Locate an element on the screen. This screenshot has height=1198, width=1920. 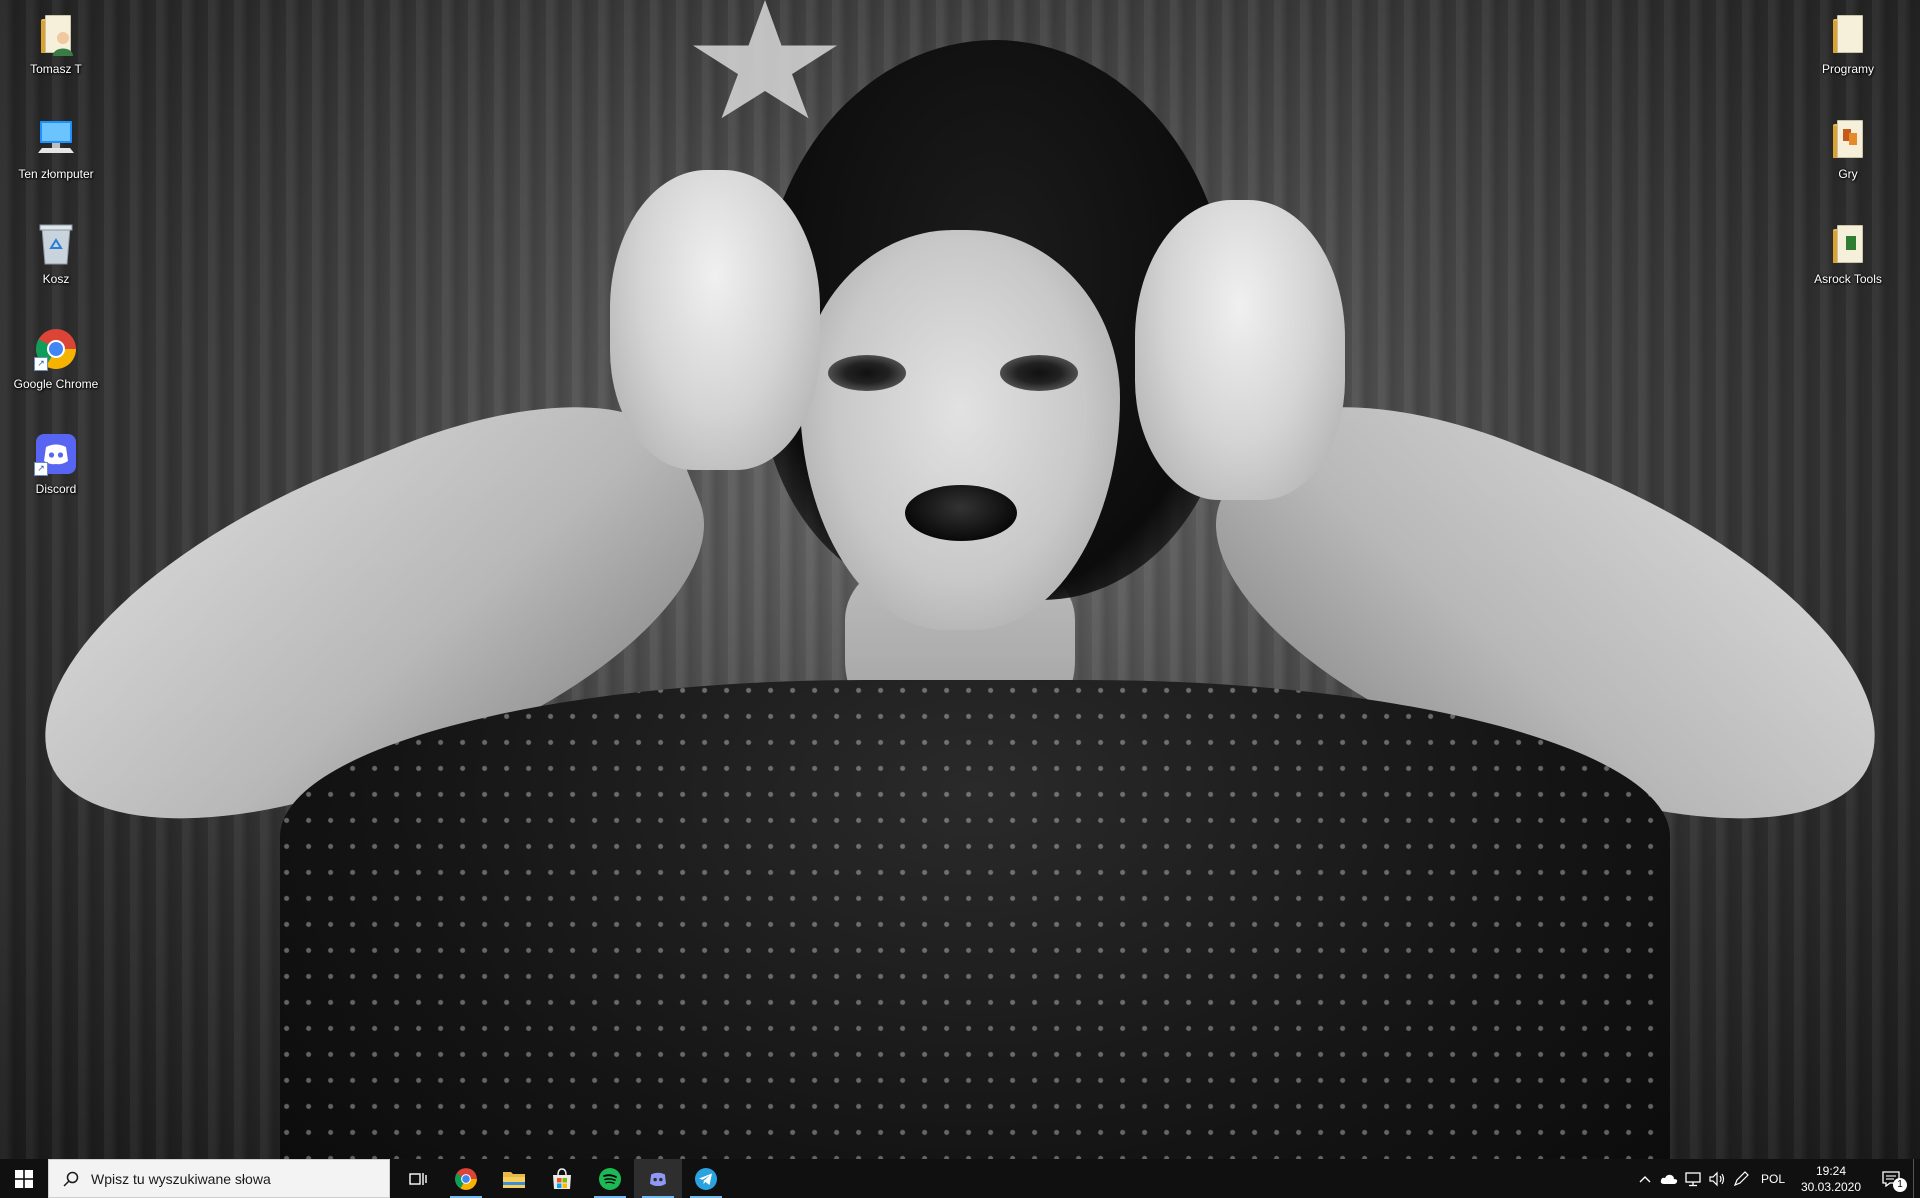
windows-logo-icon is located at coordinates (24, 1178).